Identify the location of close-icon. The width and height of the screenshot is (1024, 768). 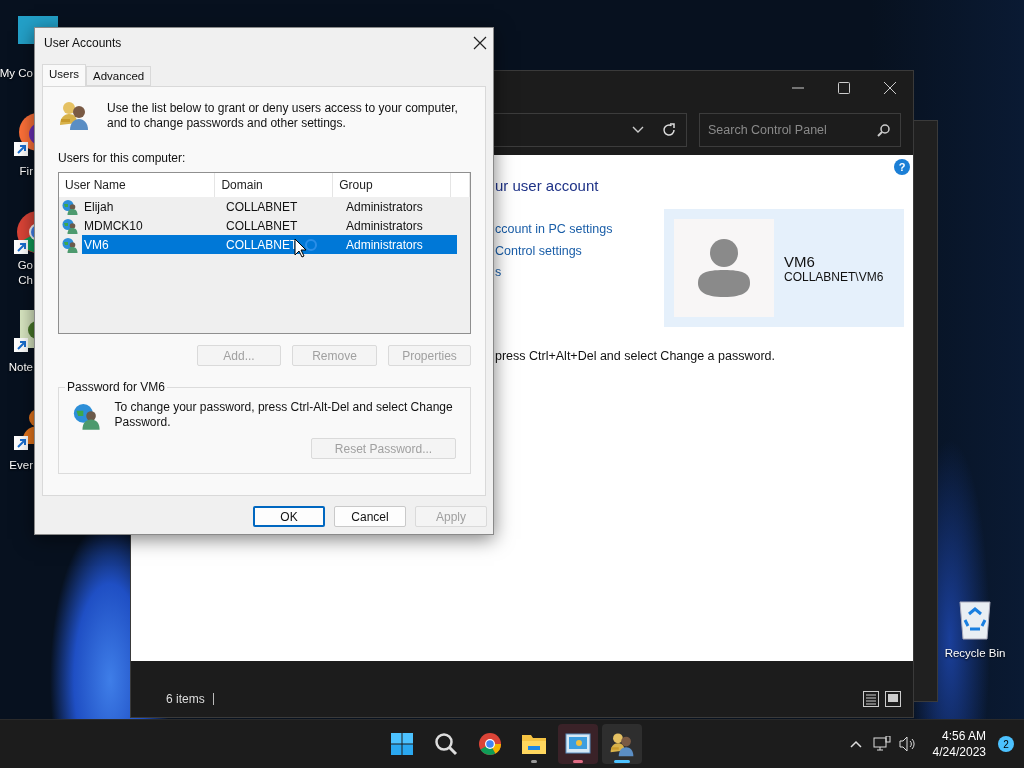
(480, 43).